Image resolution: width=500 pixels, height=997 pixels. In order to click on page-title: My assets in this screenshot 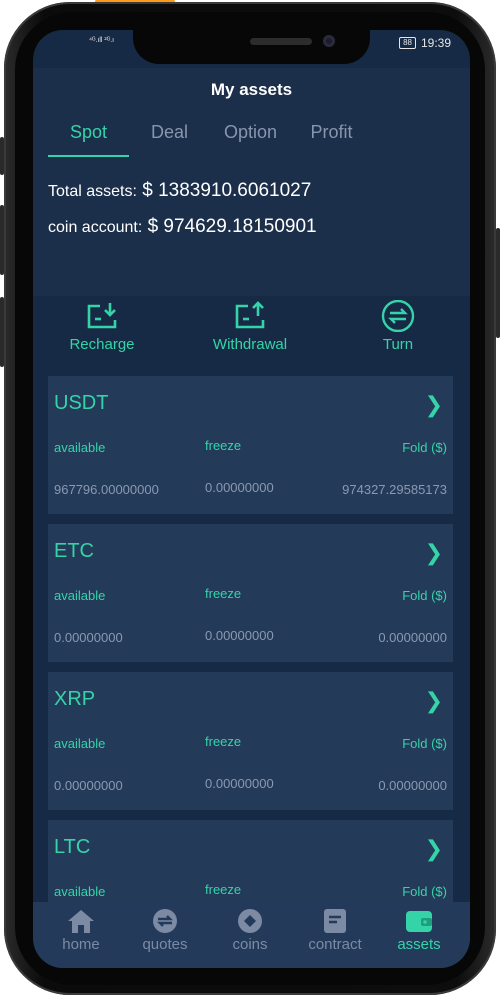, I will do `click(251, 89)`.